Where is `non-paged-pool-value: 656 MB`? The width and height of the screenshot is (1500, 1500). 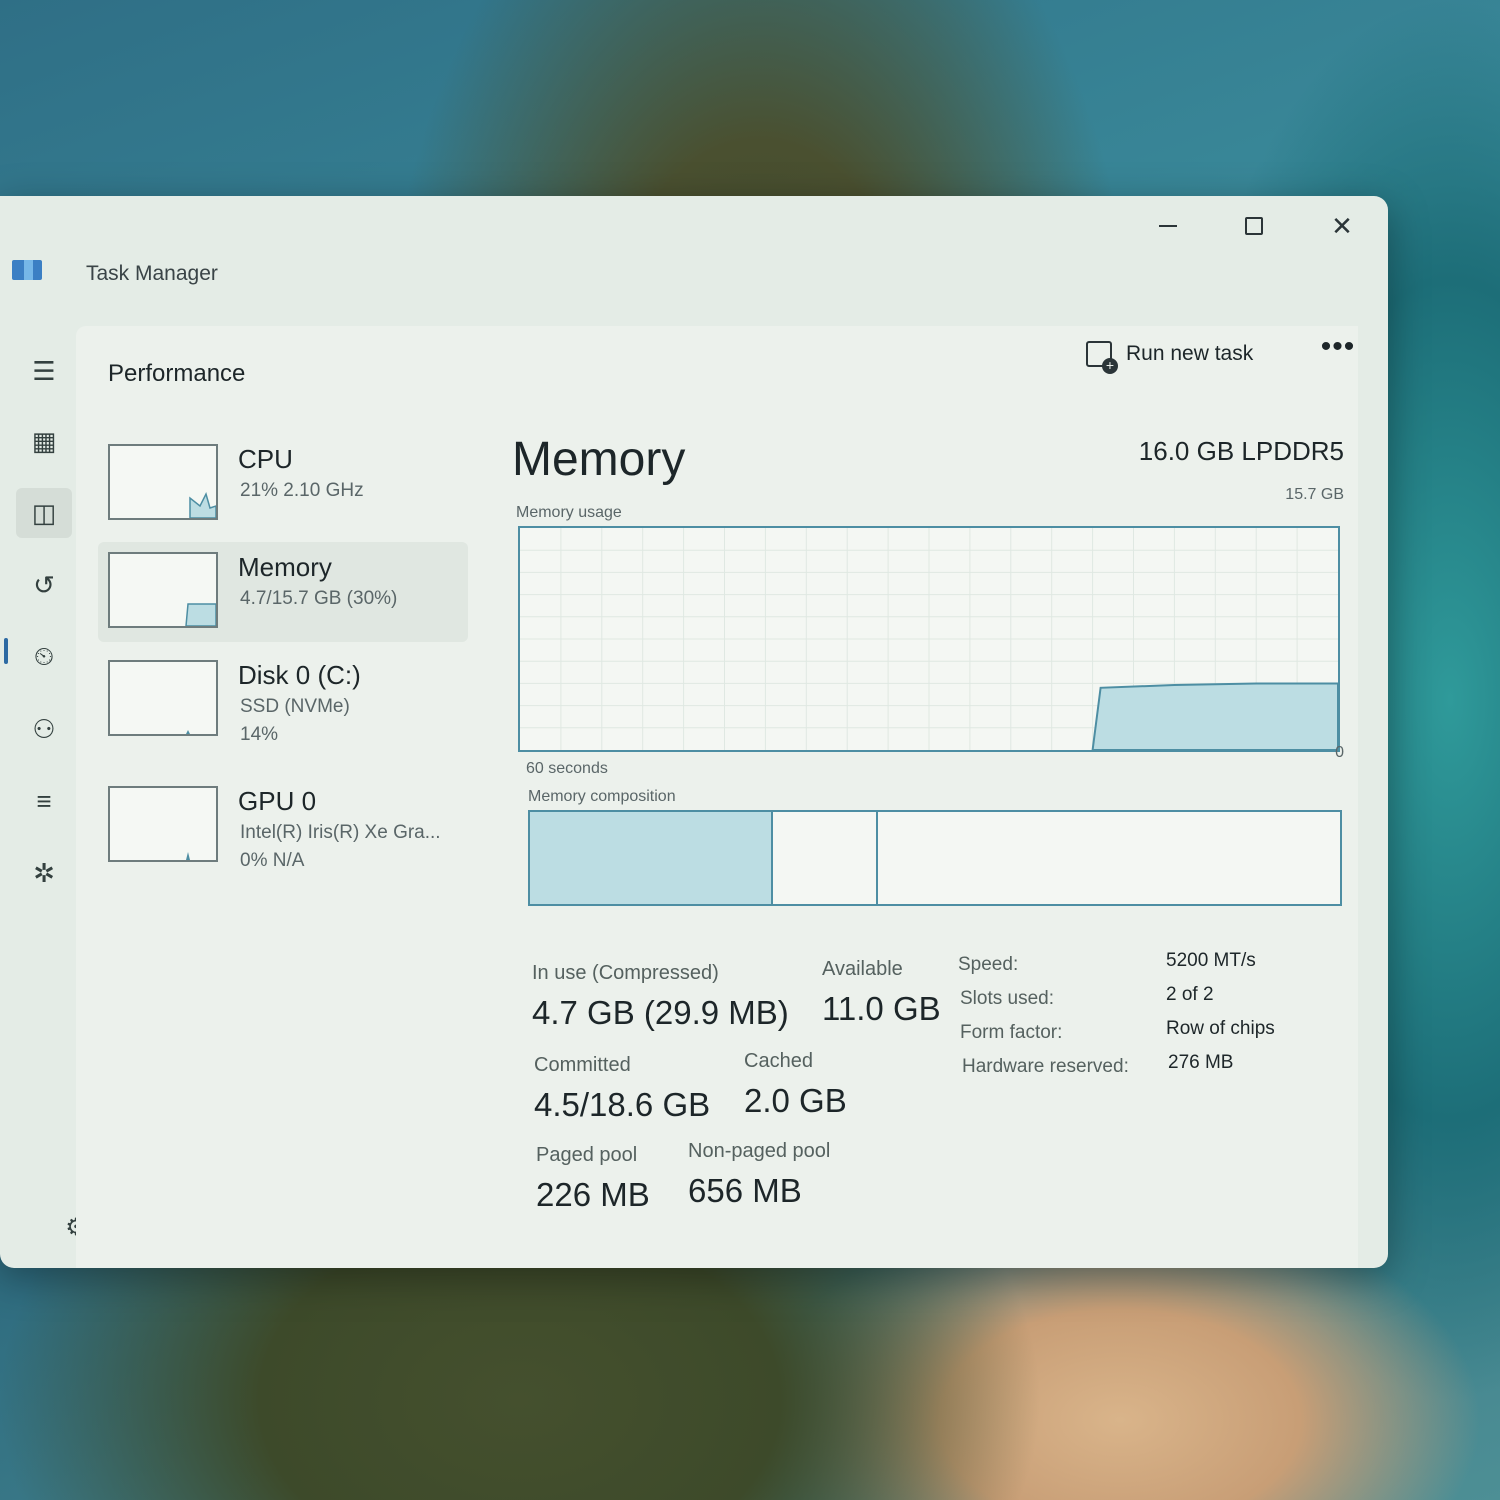
non-paged-pool-value: 656 MB is located at coordinates (745, 1190).